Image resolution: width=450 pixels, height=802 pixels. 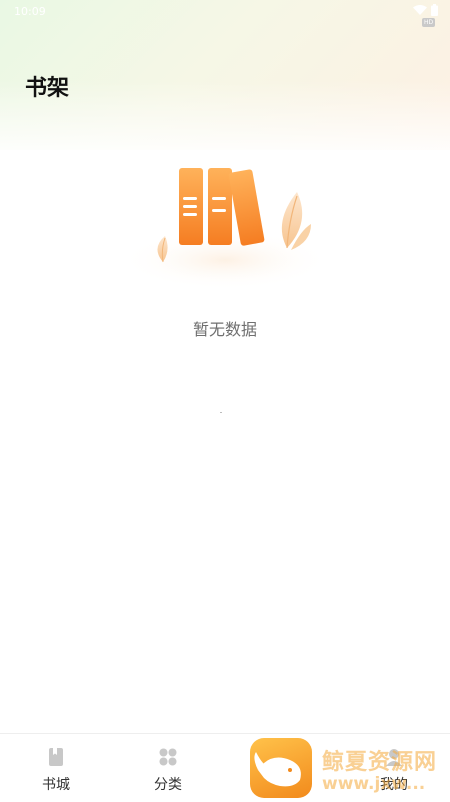 I want to click on wifi-icon, so click(x=420, y=10).